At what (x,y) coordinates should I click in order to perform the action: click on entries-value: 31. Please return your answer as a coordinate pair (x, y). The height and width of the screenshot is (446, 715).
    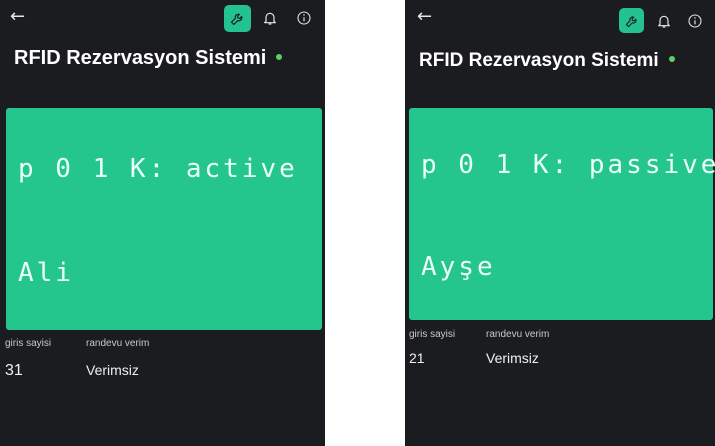
    Looking at the image, I should click on (14, 370).